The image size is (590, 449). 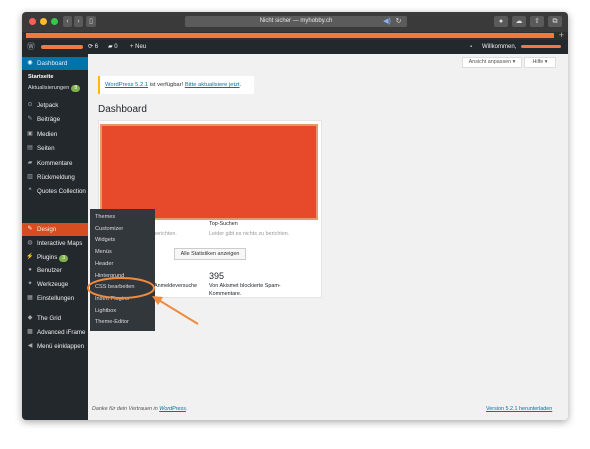 I want to click on redacted-tab-bar, so click(x=290, y=35).